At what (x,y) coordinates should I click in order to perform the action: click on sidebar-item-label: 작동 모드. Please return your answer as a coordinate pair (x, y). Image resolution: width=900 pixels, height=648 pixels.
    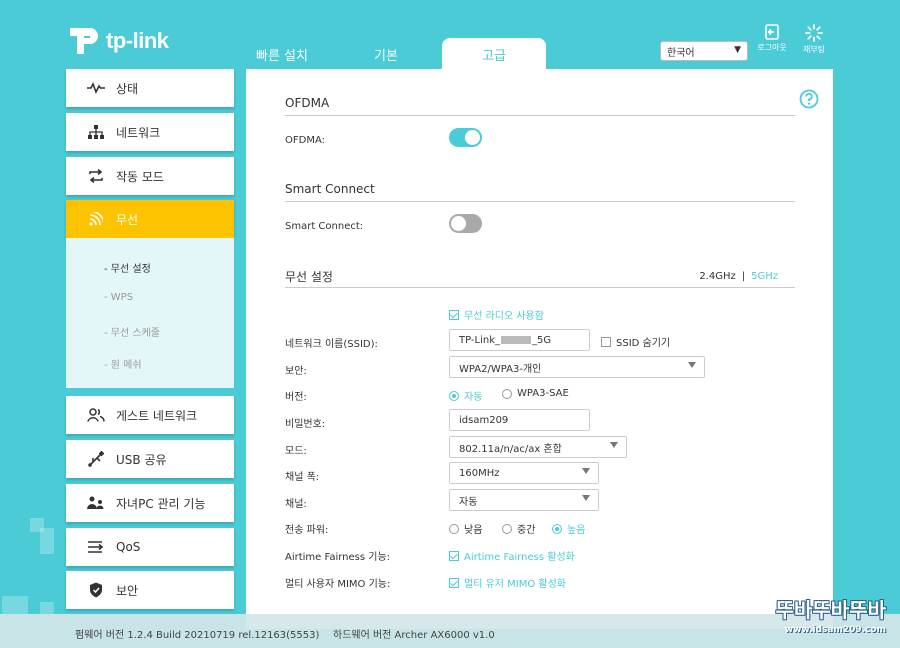
    Looking at the image, I should click on (140, 176).